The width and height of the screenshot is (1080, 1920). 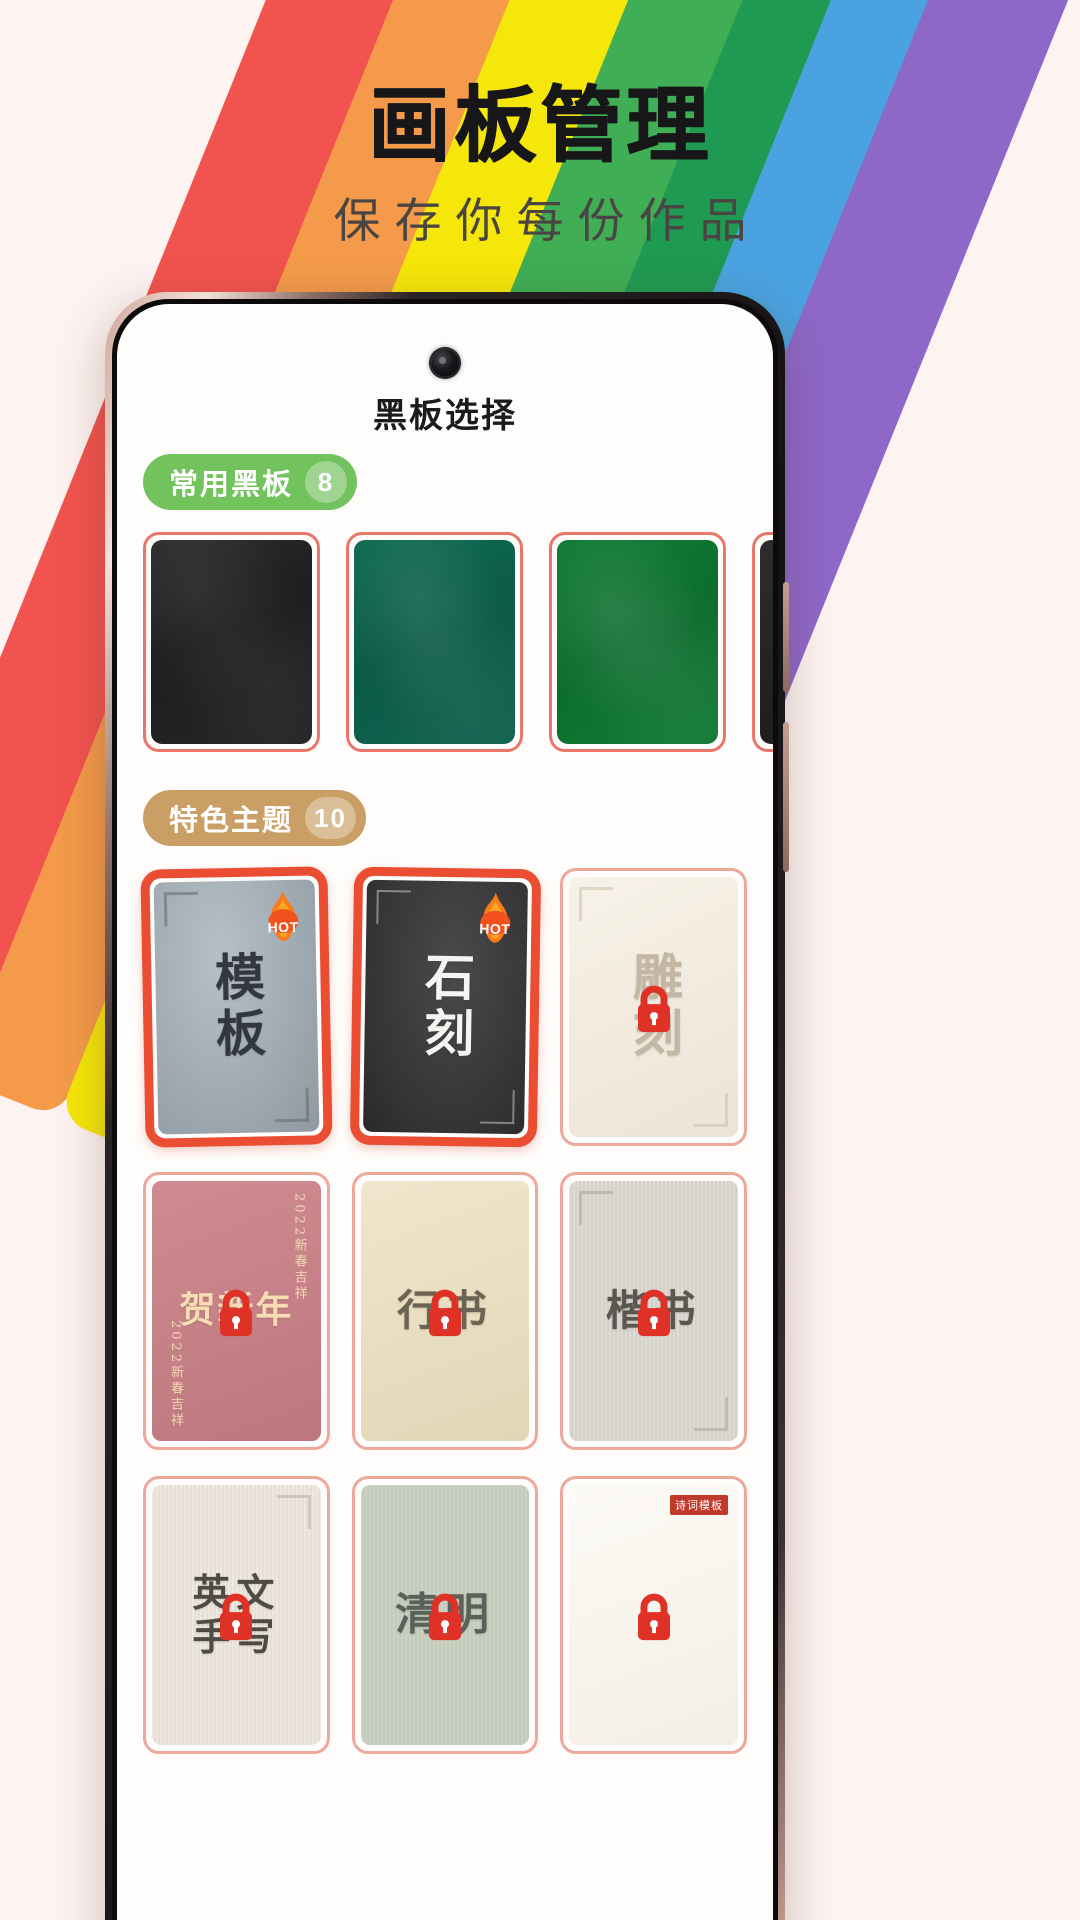 I want to click on theme-preview: 雕刻, so click(x=653, y=1007).